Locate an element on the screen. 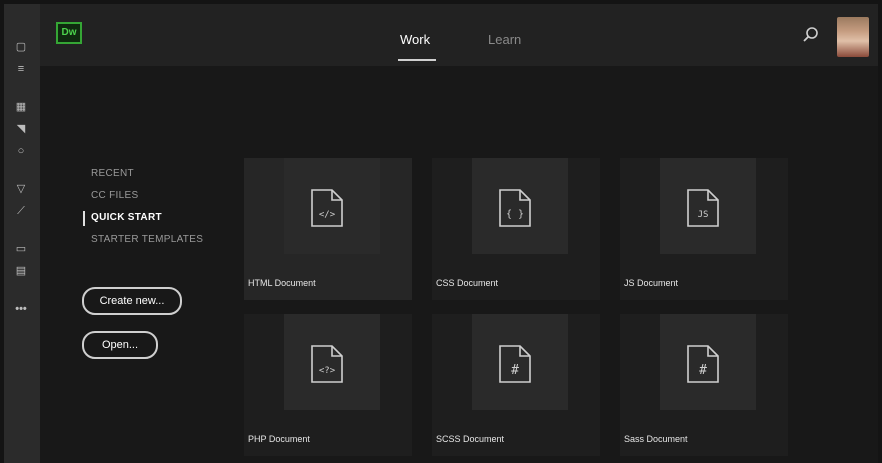  card-thumbnail: </> is located at coordinates (332, 206).